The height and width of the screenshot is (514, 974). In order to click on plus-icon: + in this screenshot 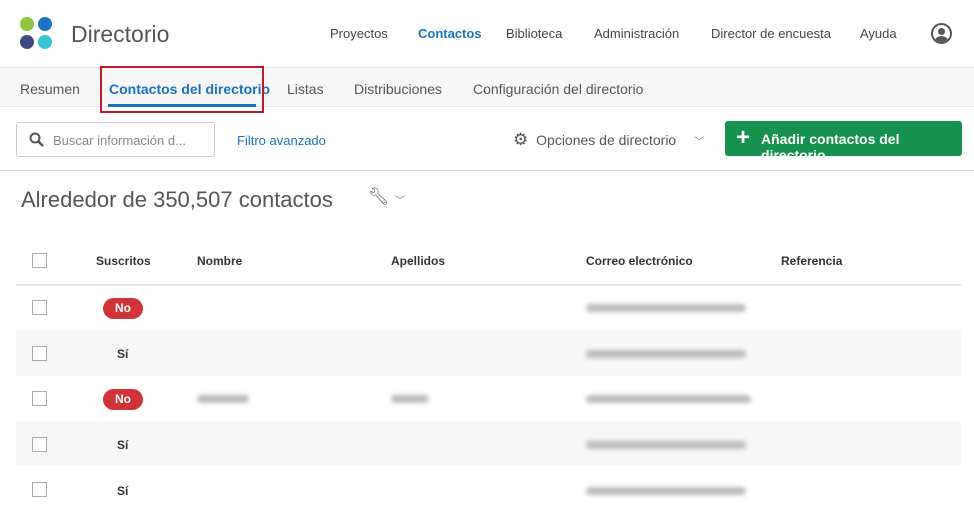, I will do `click(743, 137)`.